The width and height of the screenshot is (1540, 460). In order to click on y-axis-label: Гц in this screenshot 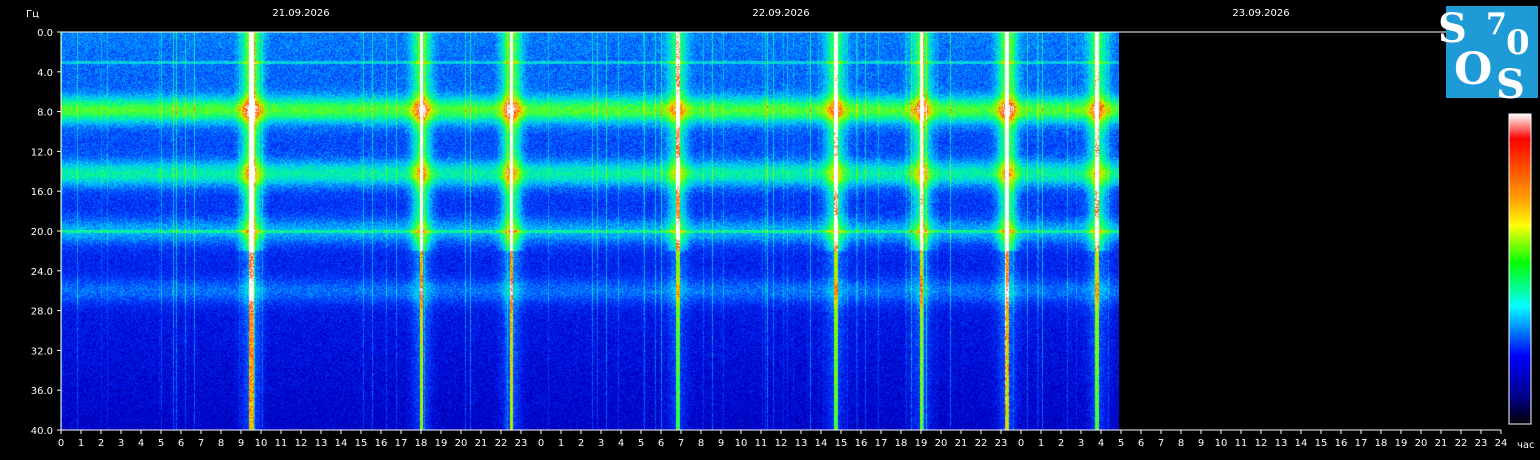, I will do `click(32, 14)`.